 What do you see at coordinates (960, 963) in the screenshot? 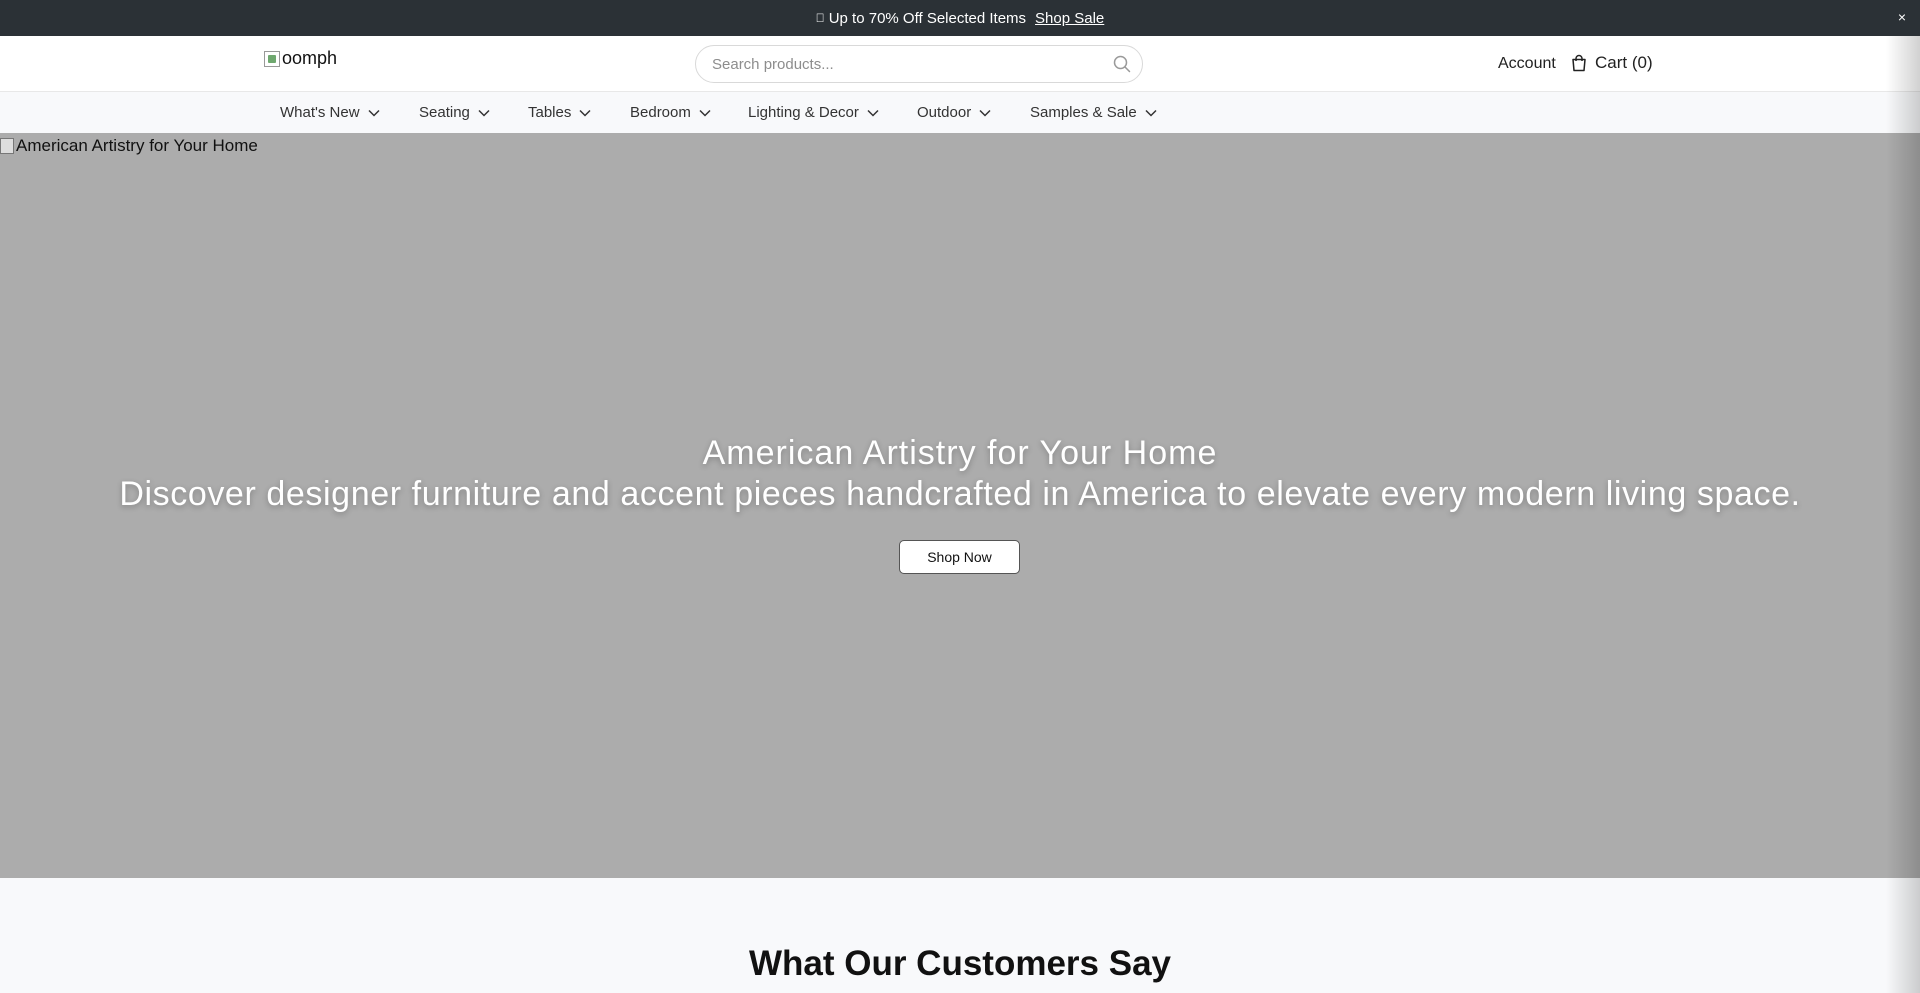
I see `section-heading: What Our Customers Say` at bounding box center [960, 963].